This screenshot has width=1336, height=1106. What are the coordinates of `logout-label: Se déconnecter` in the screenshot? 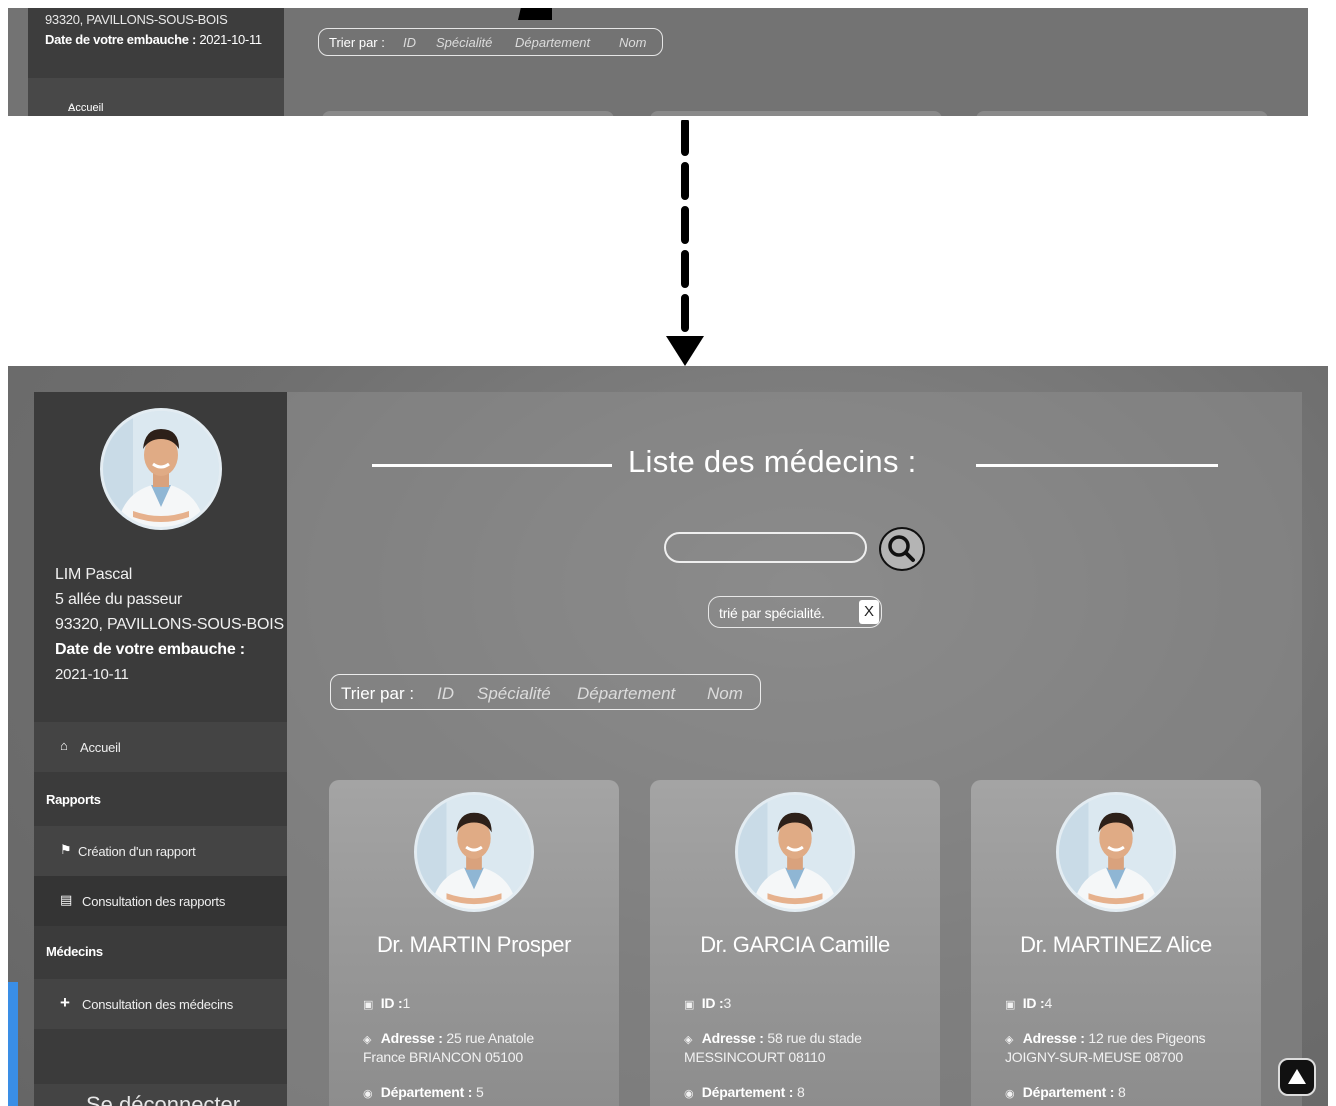 It's located at (163, 1099).